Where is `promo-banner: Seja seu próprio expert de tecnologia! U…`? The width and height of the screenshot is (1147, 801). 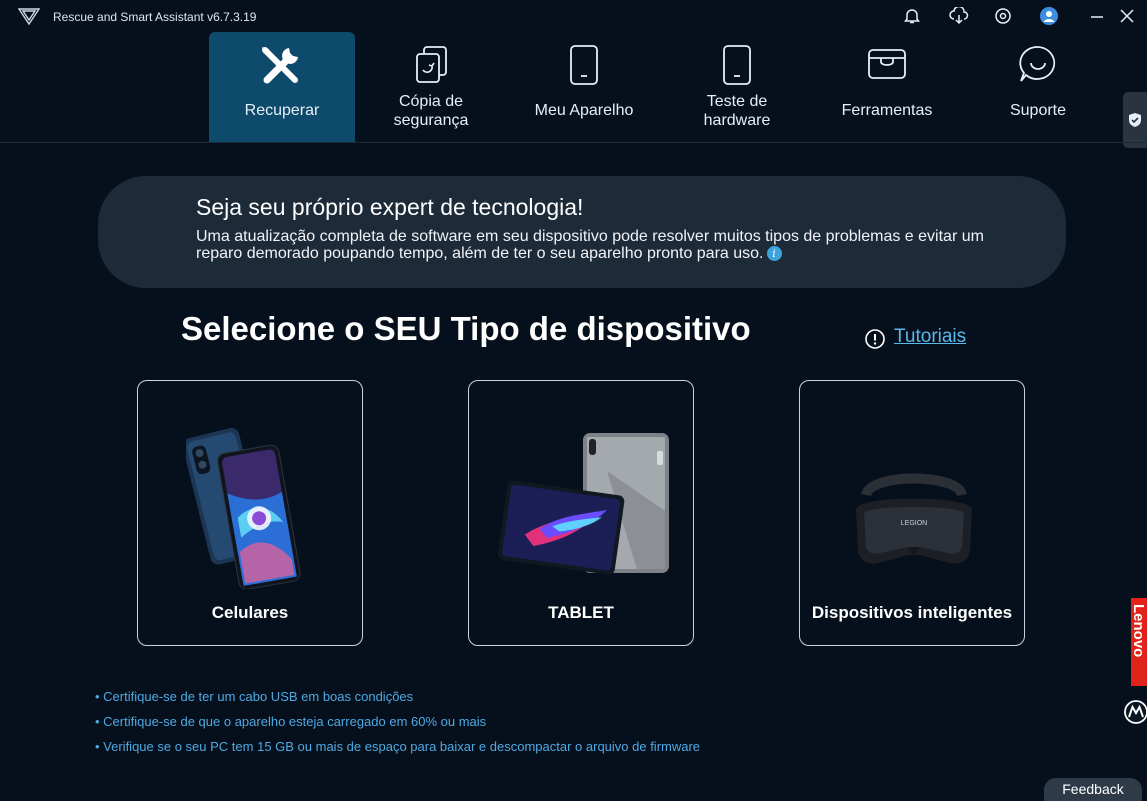 promo-banner: Seja seu próprio expert de tecnologia! U… is located at coordinates (582, 232).